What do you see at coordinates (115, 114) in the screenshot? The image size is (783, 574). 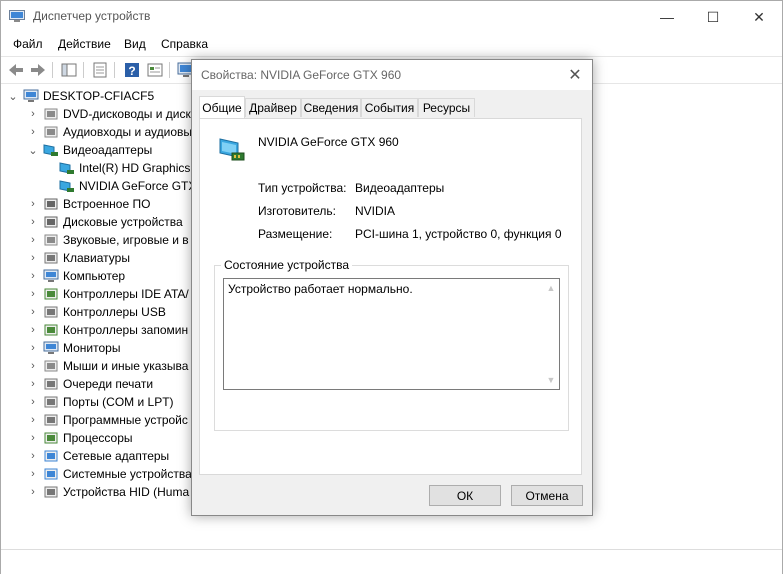 I see `tree-category-item: › DVD-дисководы и дисков` at bounding box center [115, 114].